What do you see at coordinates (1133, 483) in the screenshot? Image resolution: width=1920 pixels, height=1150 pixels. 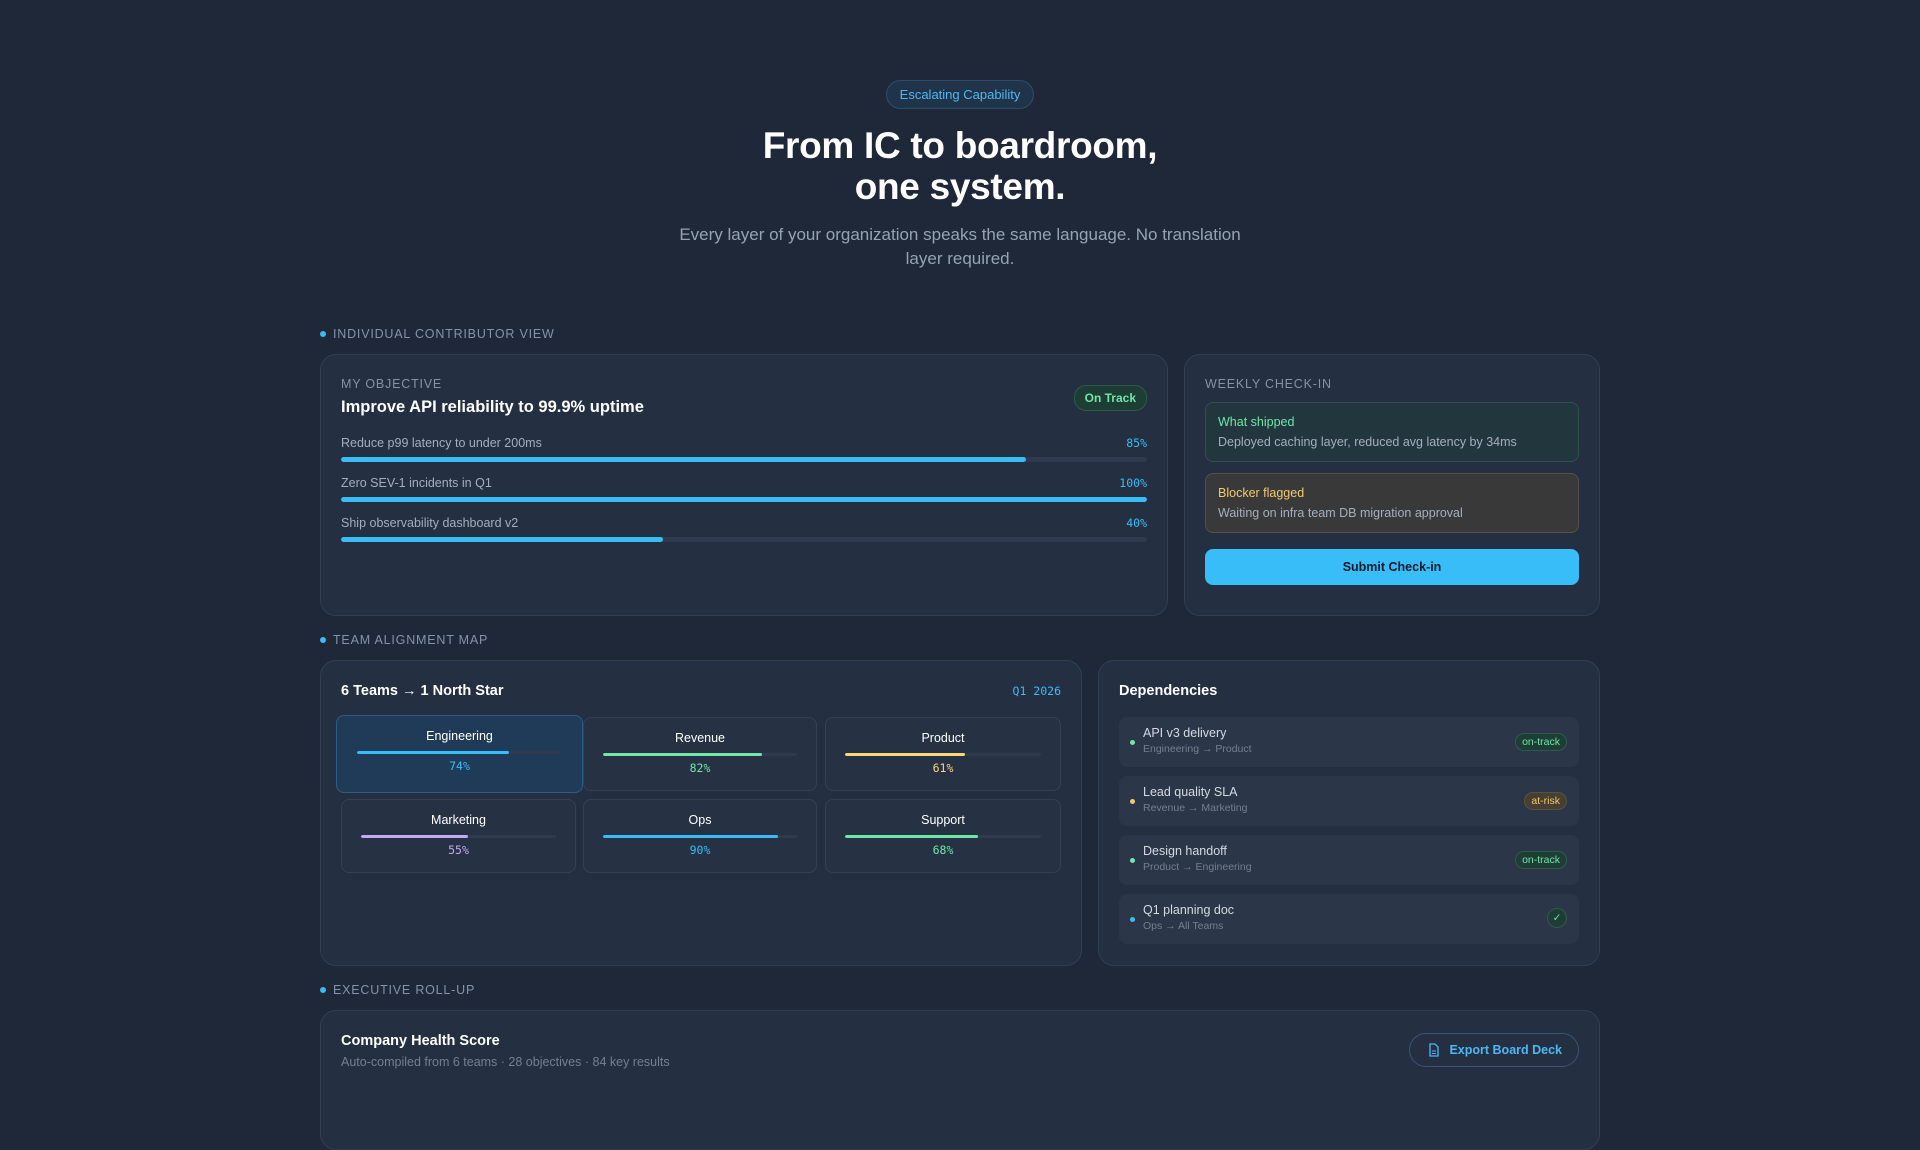 I see `key-result-value: 100%` at bounding box center [1133, 483].